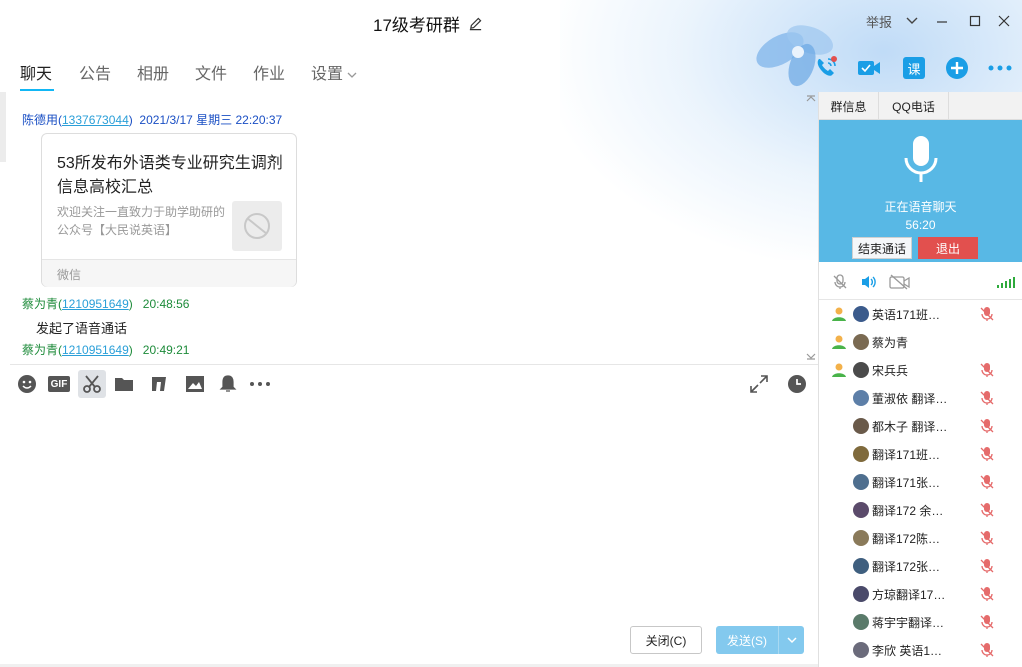 The width and height of the screenshot is (1022, 667). I want to click on maximize-icon, so click(975, 21).